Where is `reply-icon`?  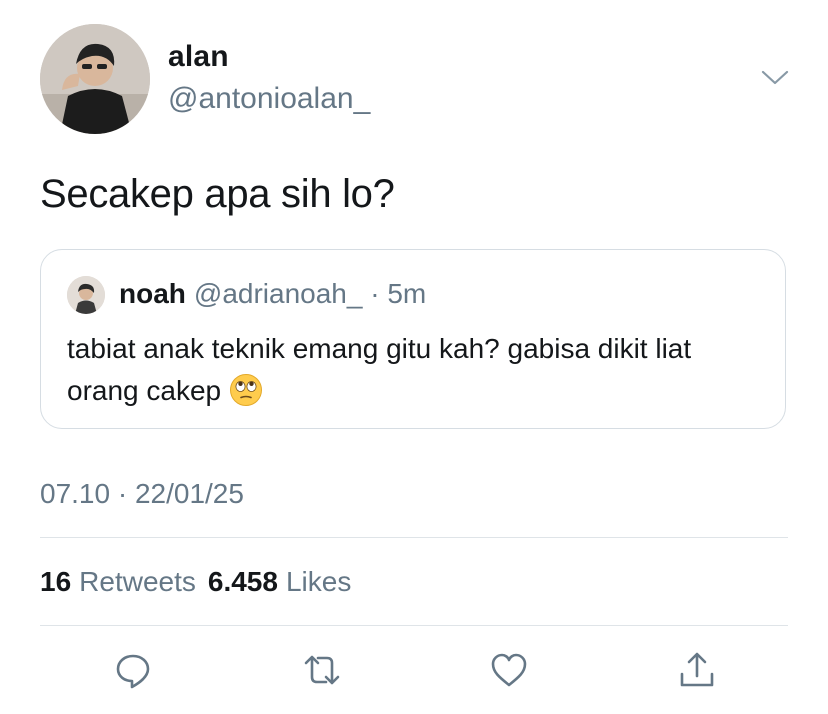
reply-icon is located at coordinates (133, 670).